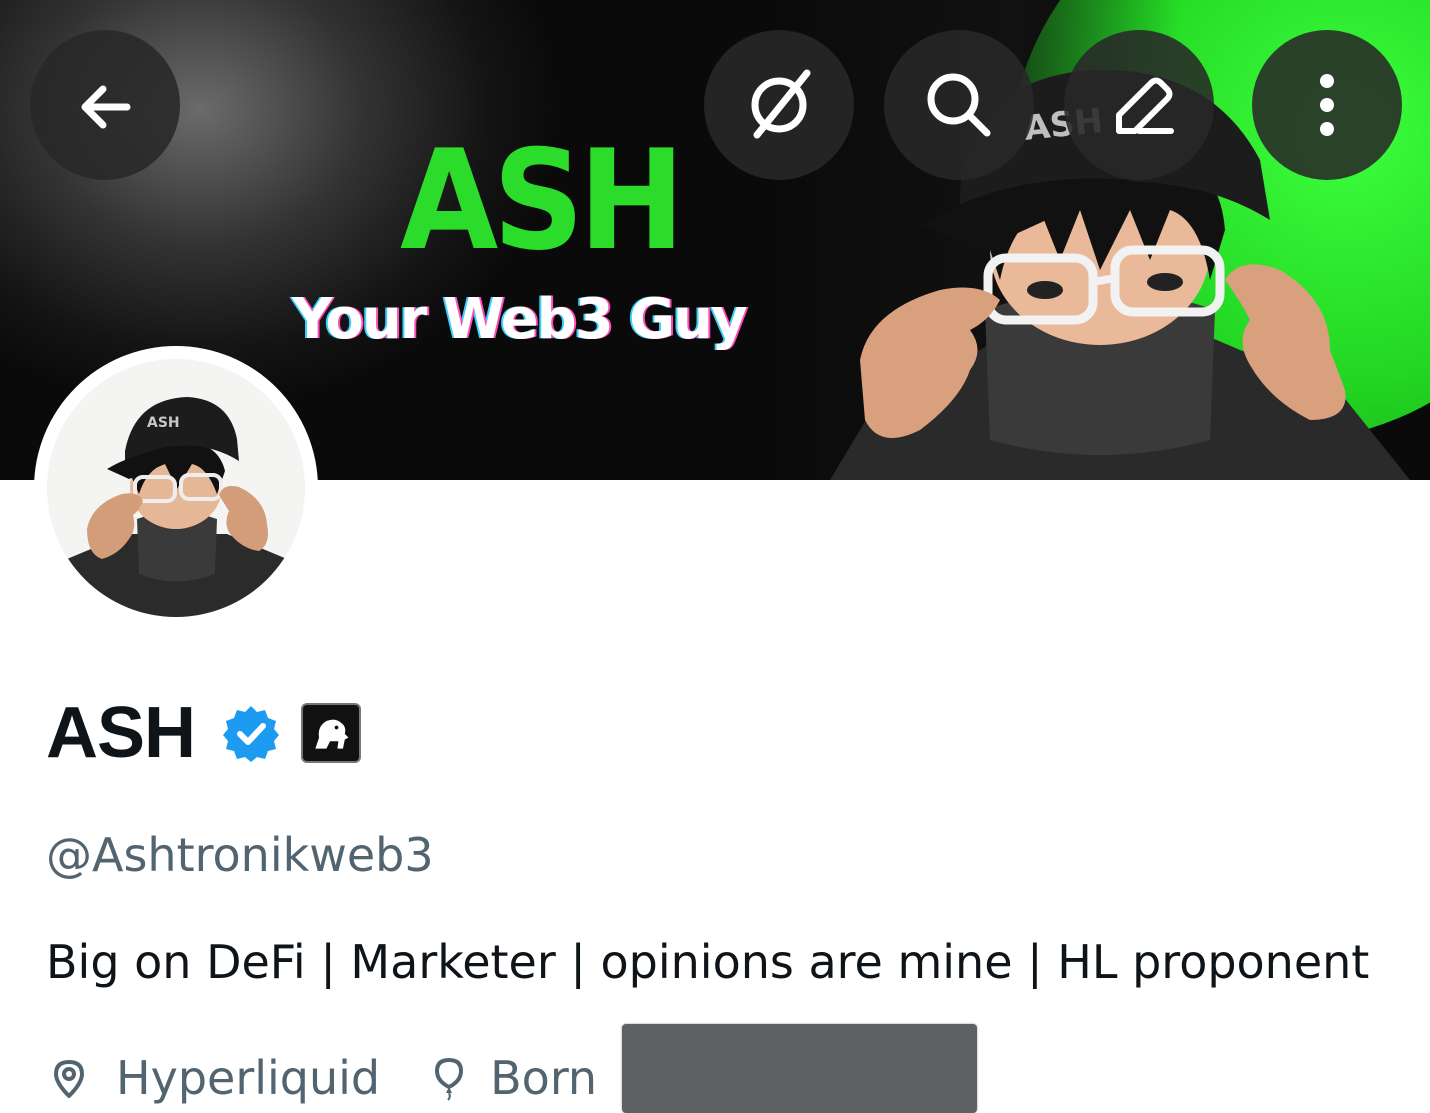 The image size is (1430, 1113). I want to click on edit-button, so click(1139, 105).